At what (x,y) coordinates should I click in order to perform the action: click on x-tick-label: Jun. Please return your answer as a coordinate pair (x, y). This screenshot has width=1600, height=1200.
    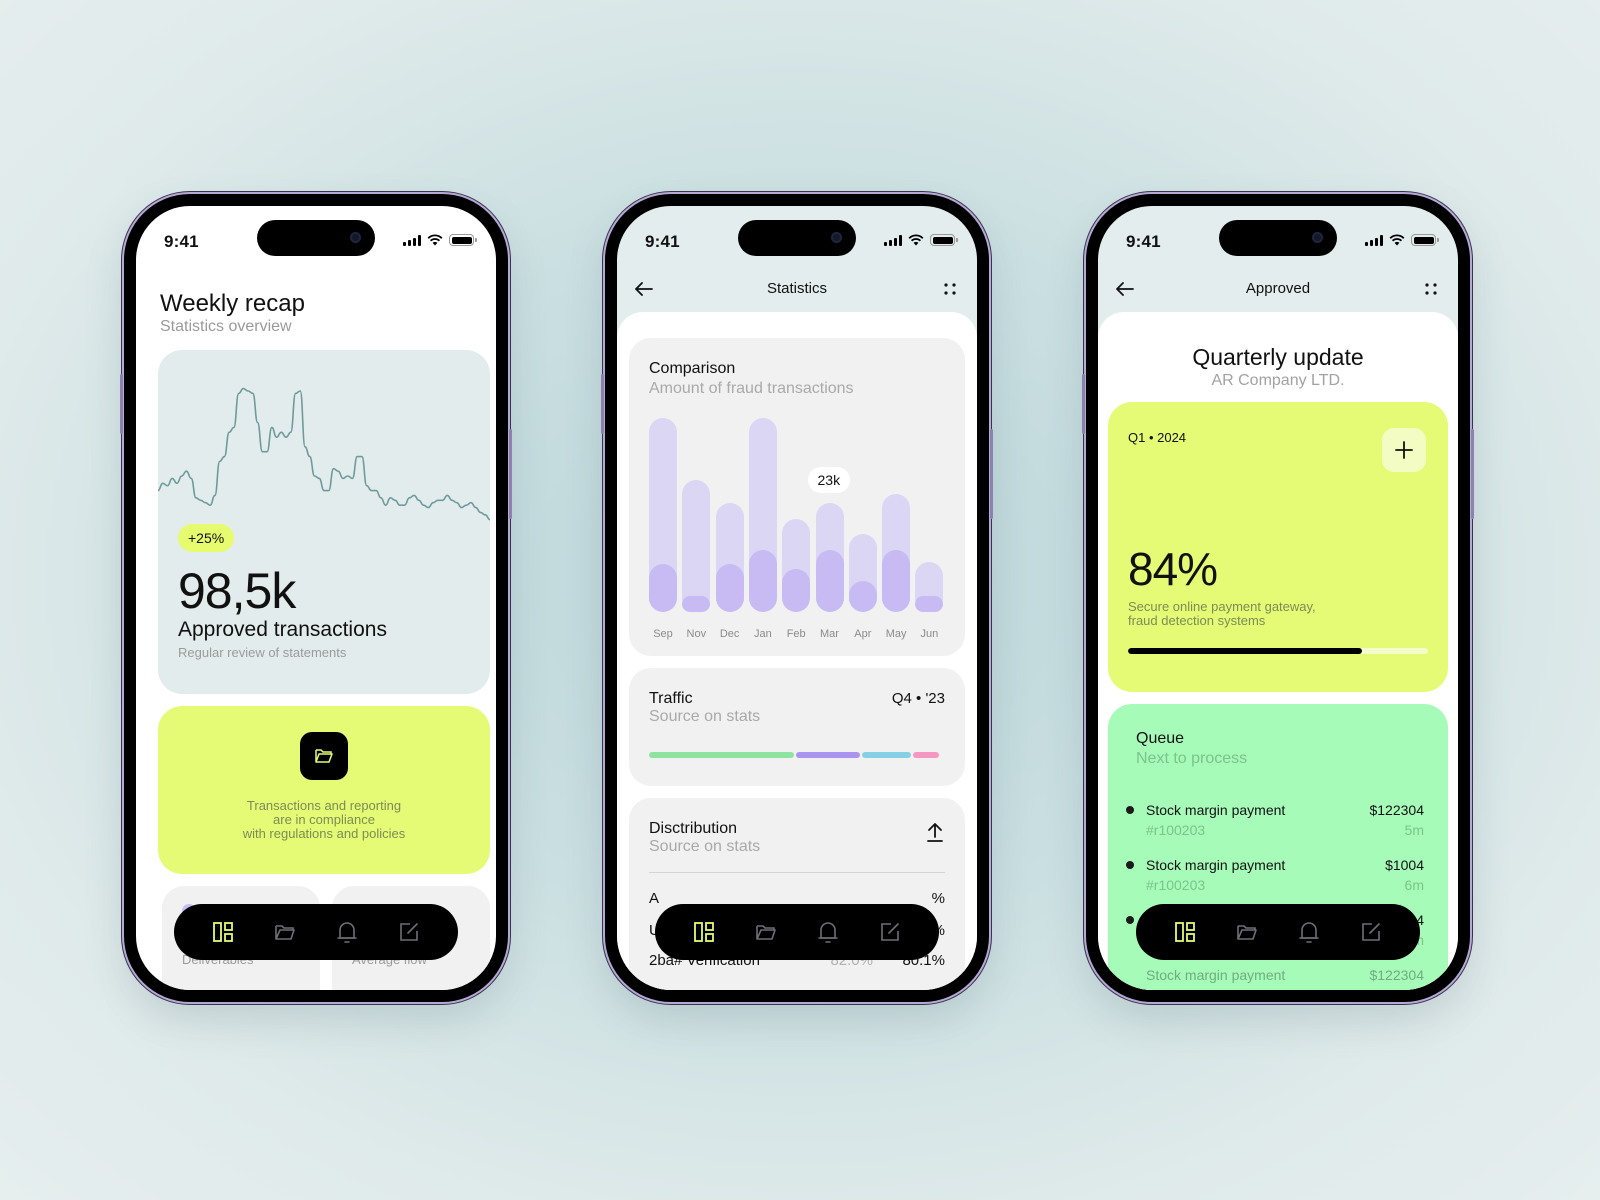
    Looking at the image, I should click on (929, 634).